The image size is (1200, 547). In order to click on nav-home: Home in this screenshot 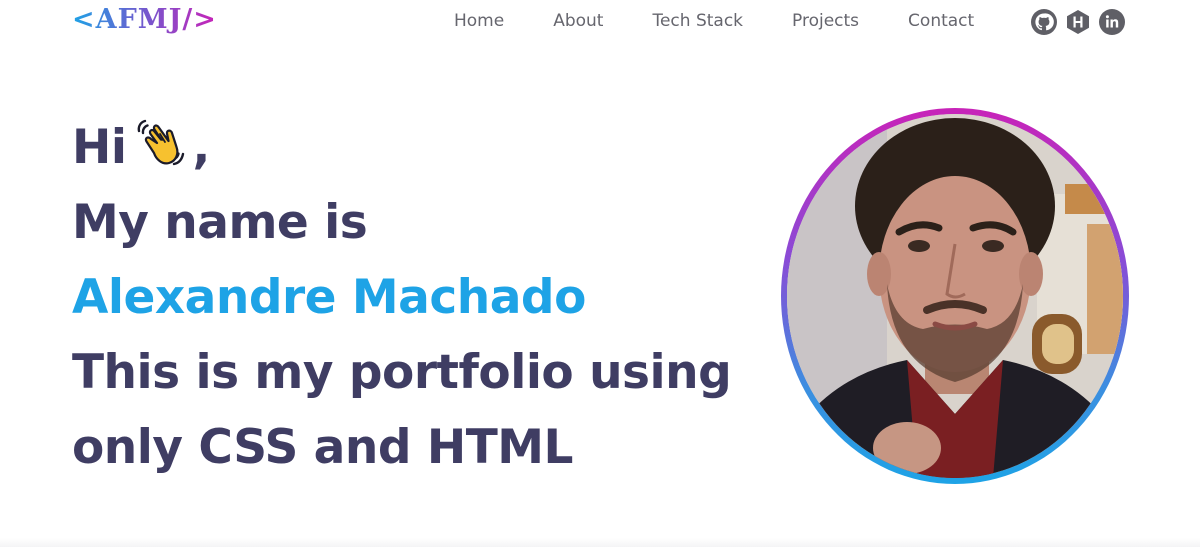, I will do `click(479, 21)`.